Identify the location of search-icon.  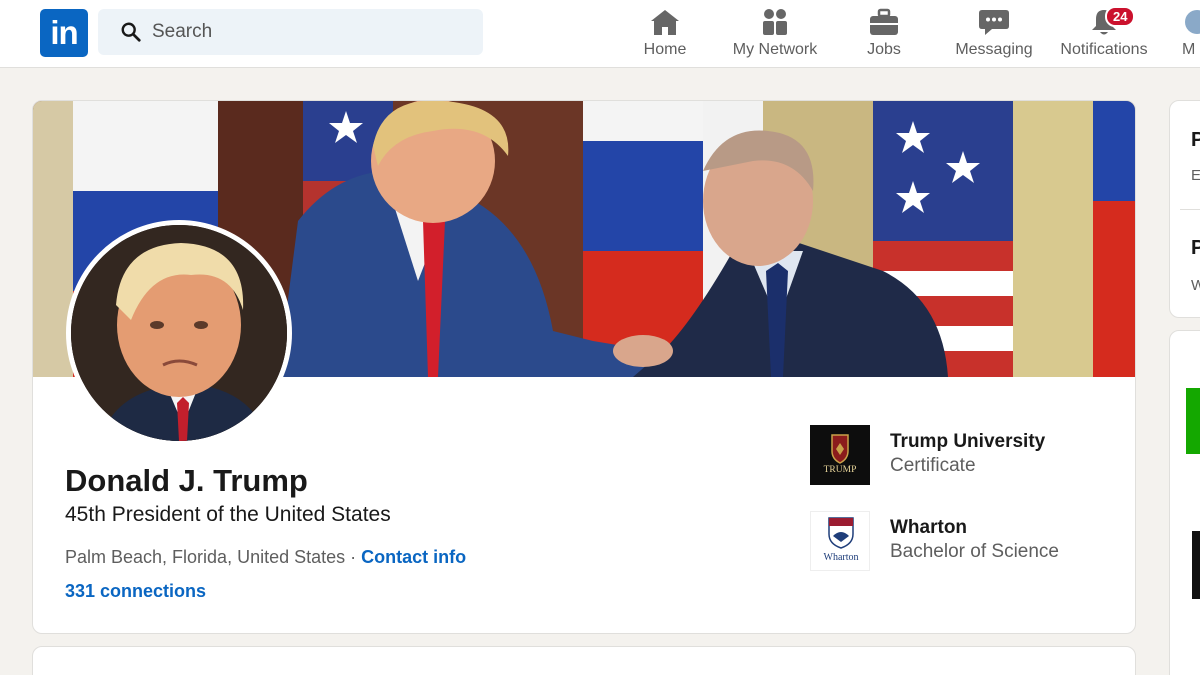
(131, 32).